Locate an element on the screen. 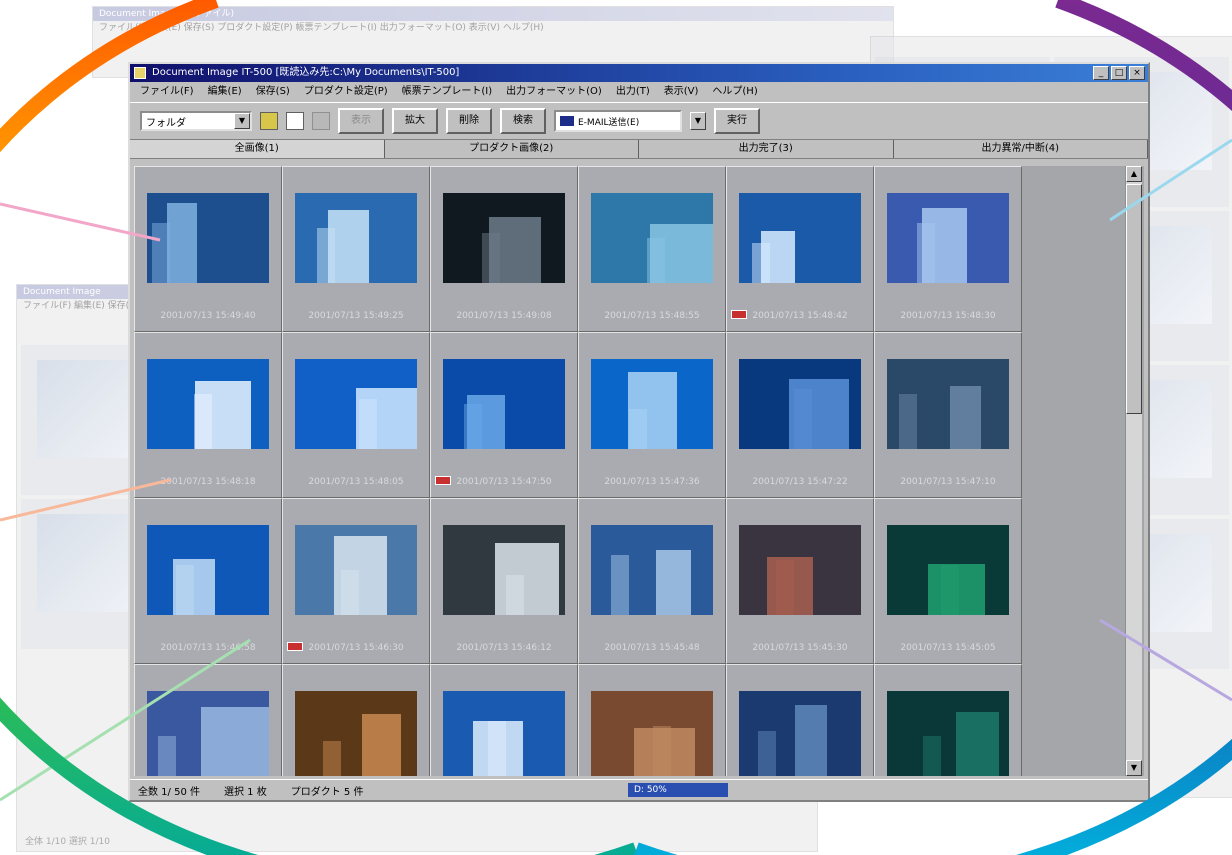 This screenshot has height=855, width=1232. folder-icon is located at coordinates (269, 121).